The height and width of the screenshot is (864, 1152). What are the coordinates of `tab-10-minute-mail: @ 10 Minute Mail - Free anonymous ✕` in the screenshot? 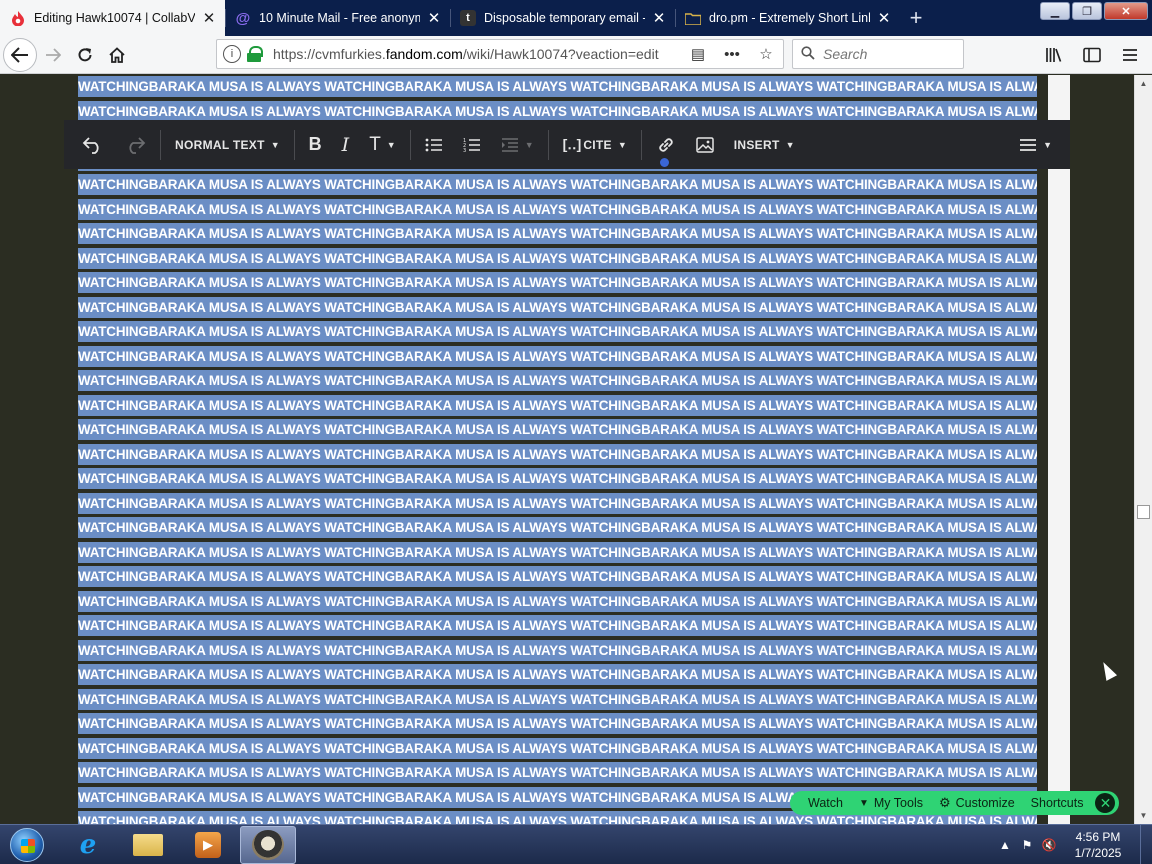 It's located at (337, 18).